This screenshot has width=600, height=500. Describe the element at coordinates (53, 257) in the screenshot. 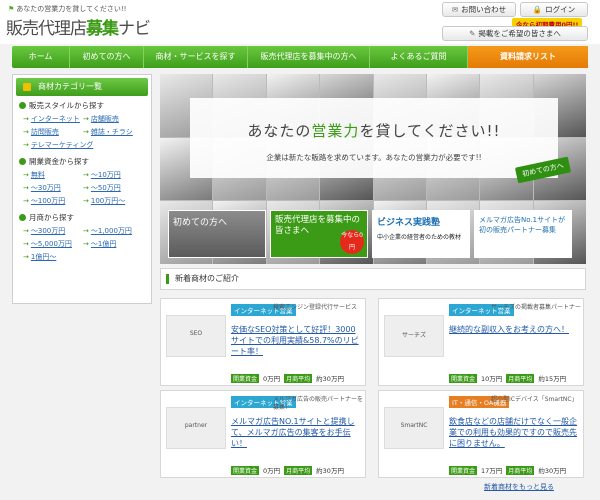

I see `link-monthly-1oku-plus: 1億円〜` at that location.